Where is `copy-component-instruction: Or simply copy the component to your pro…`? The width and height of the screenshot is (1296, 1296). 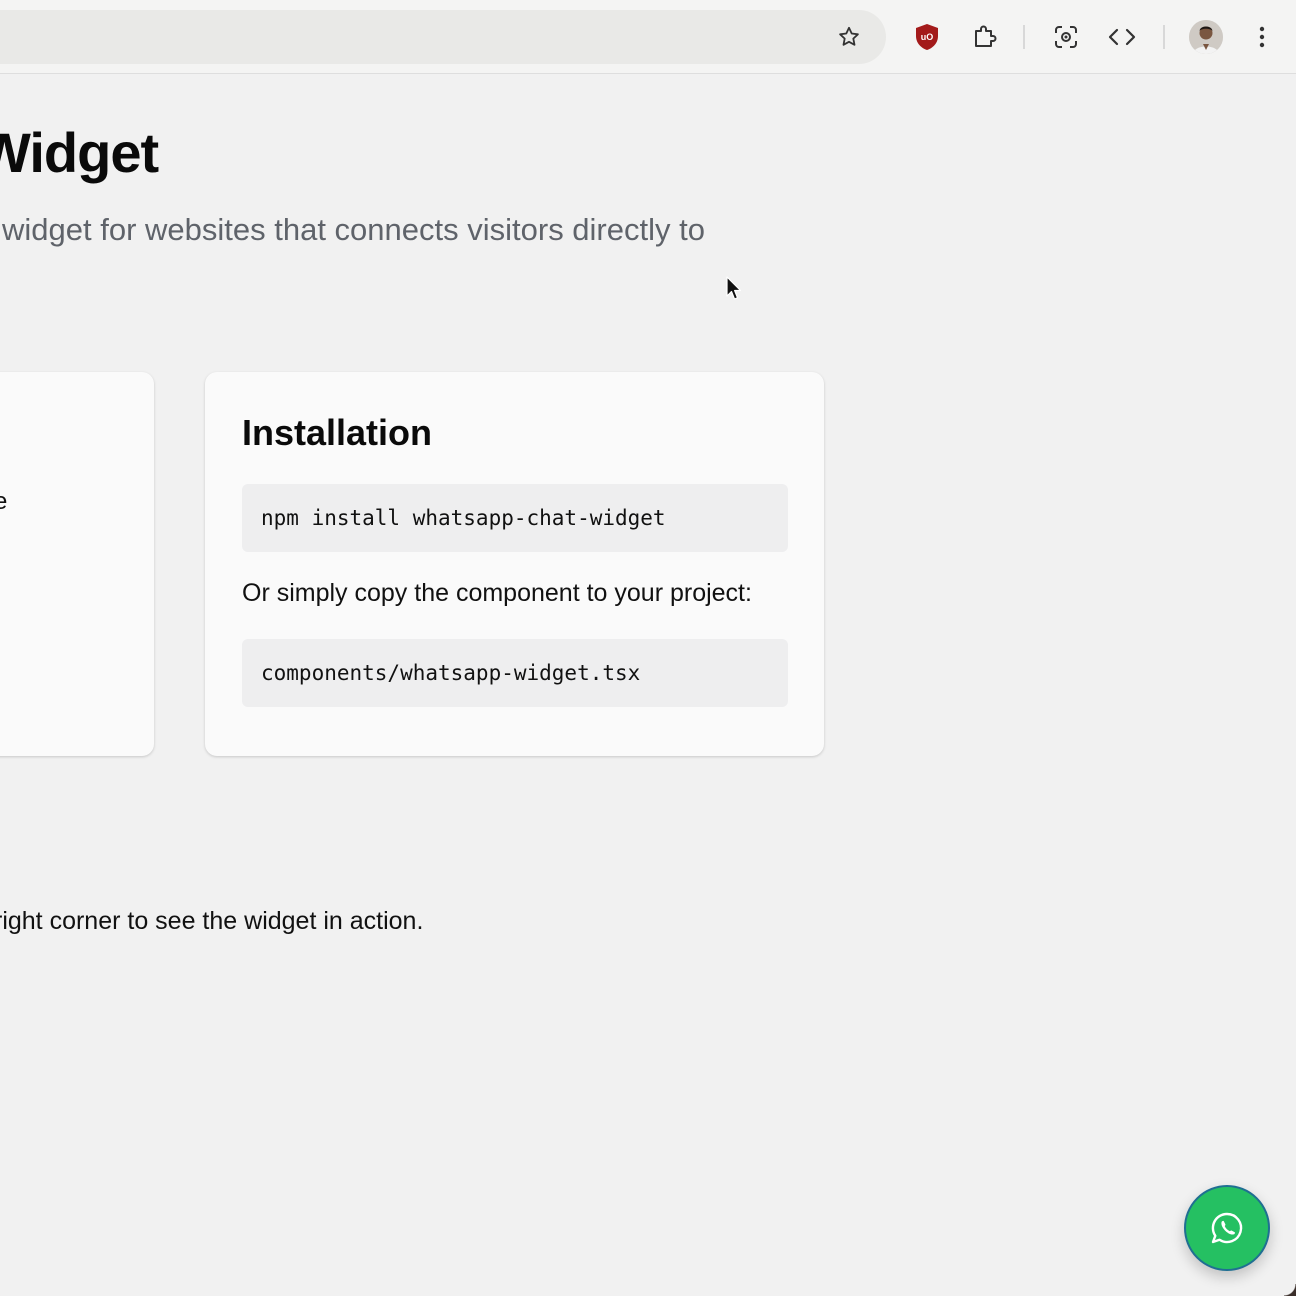
copy-component-instruction: Or simply copy the component to your pro… is located at coordinates (497, 593).